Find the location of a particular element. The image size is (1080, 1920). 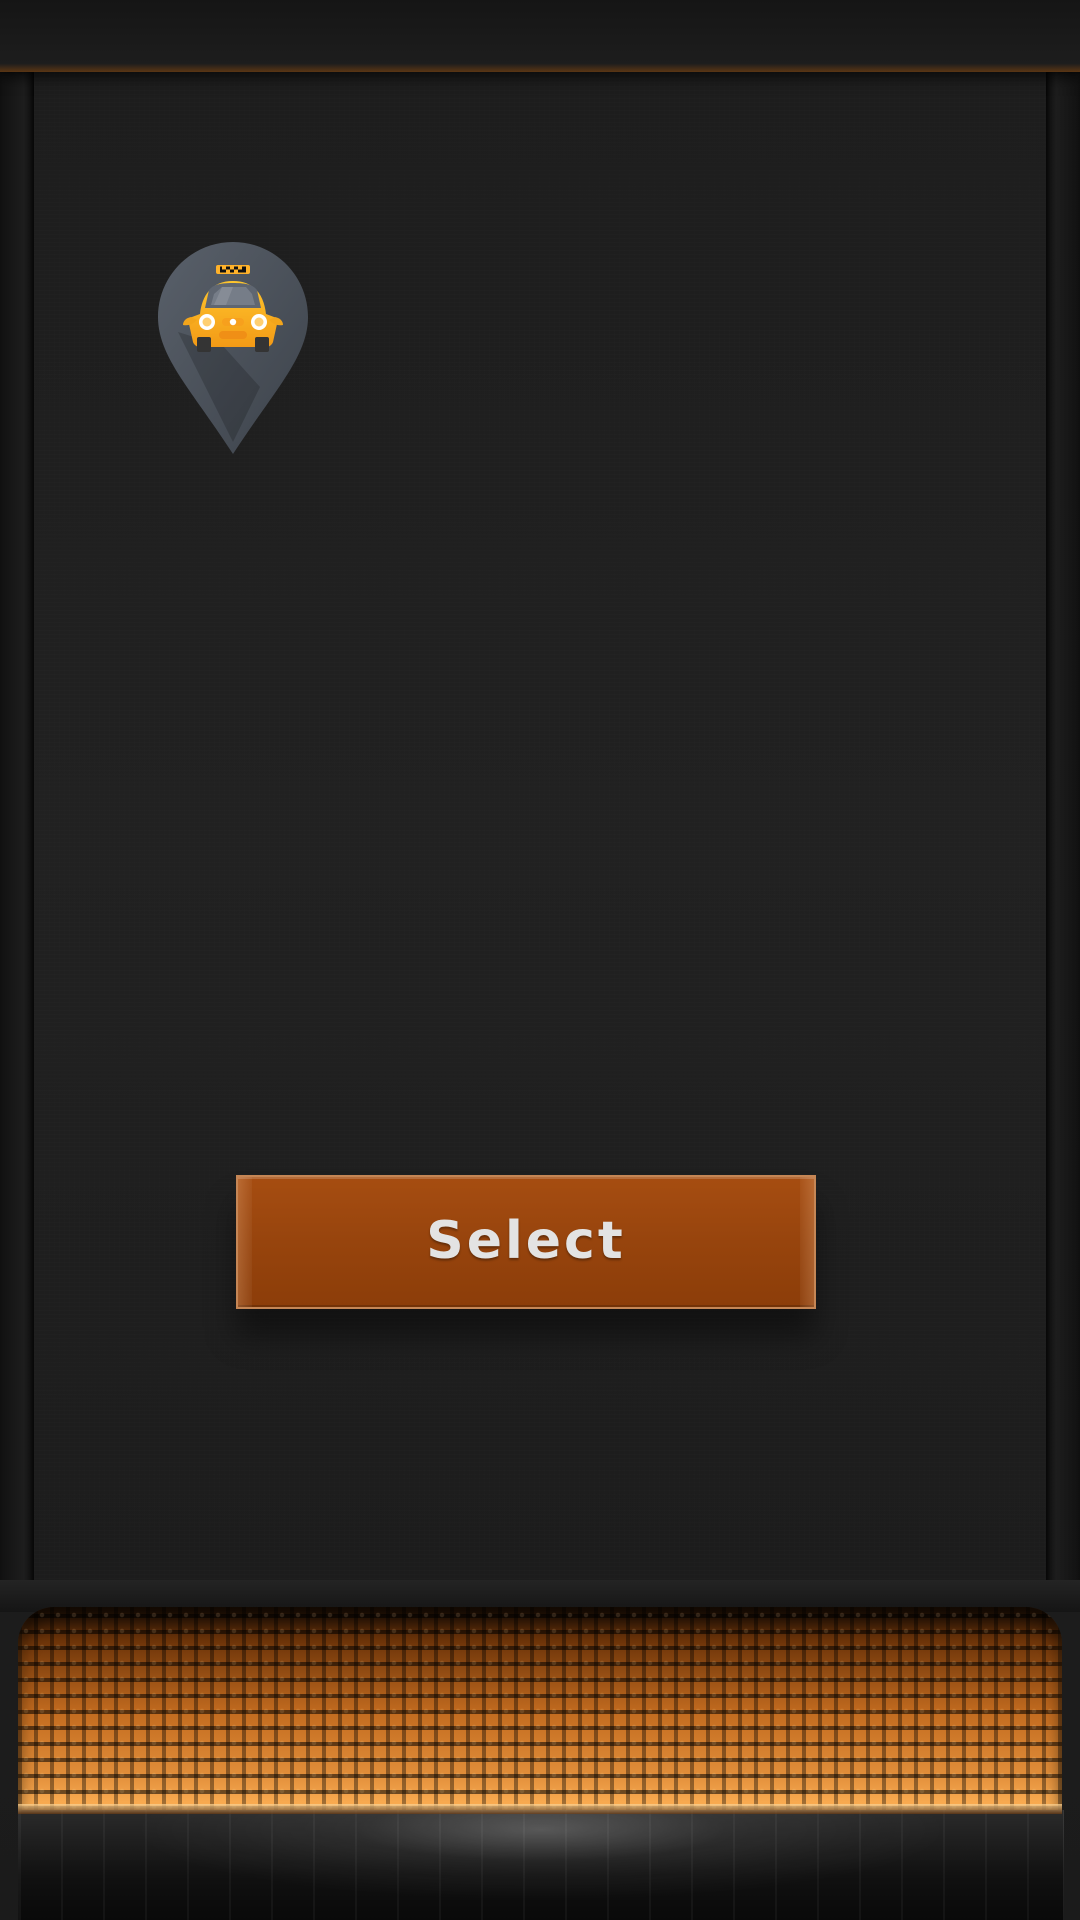

select-button: Select is located at coordinates (526, 1242).